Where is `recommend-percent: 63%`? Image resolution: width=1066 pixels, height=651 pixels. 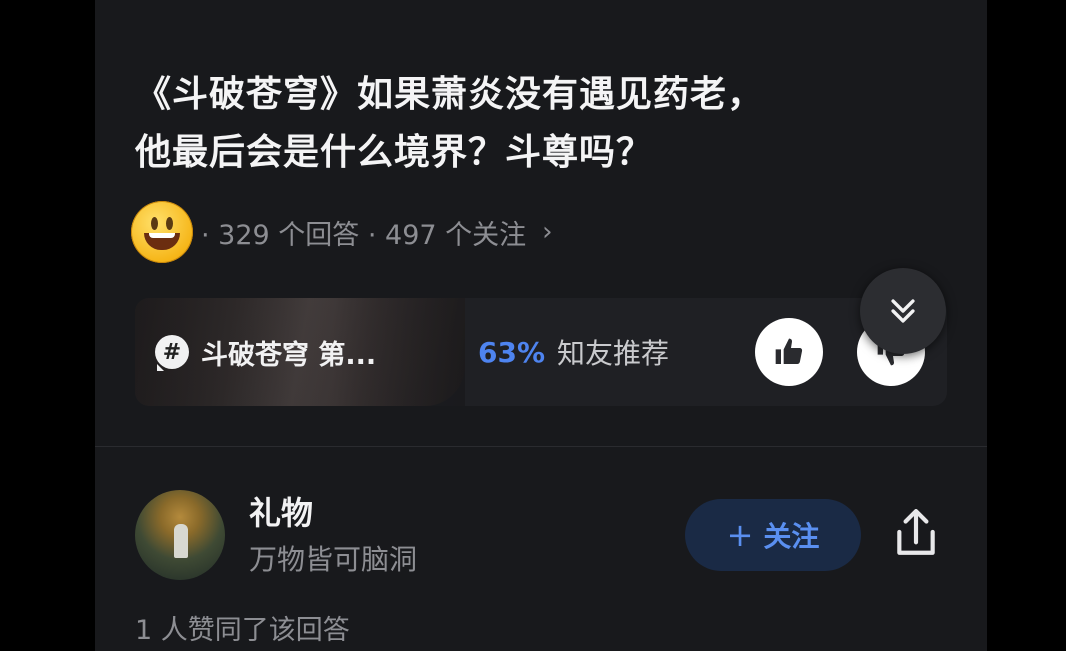
recommend-percent: 63% is located at coordinates (512, 352).